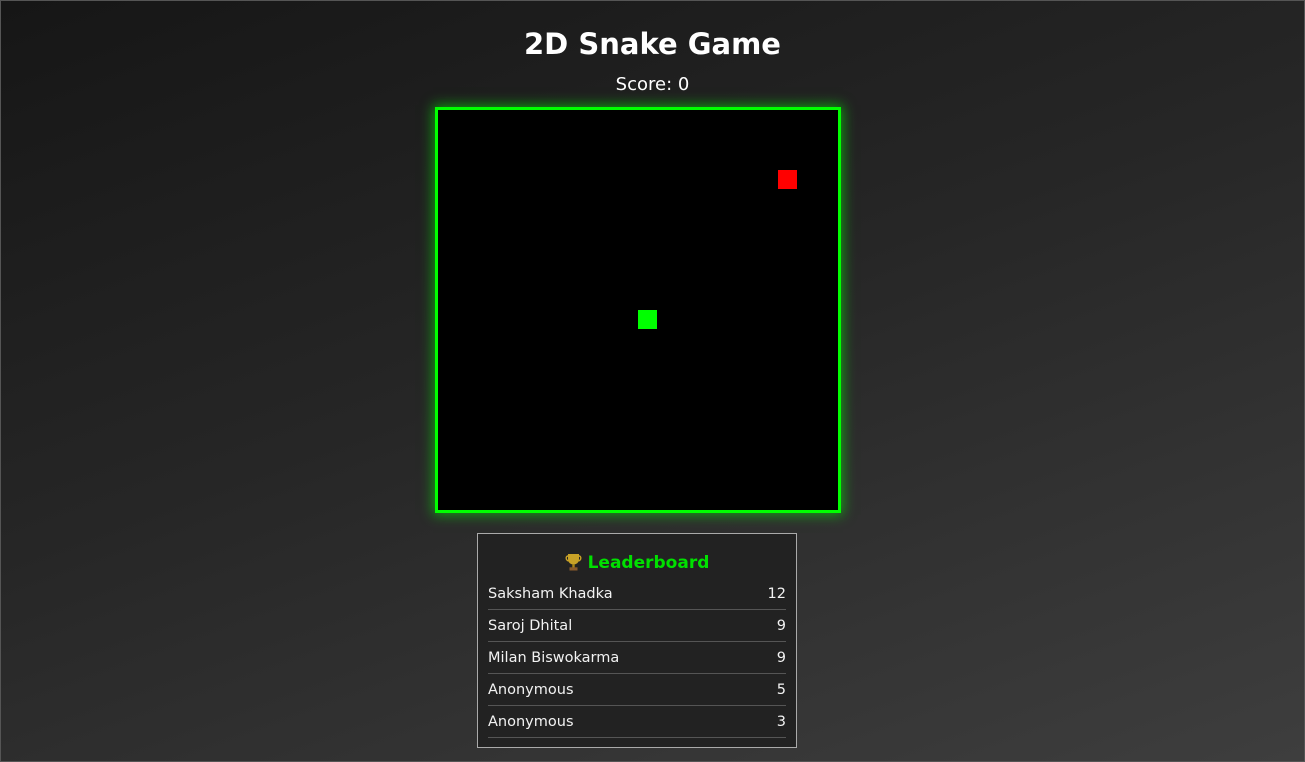  What do you see at coordinates (637, 722) in the screenshot?
I see `leaderboard-row: Anonymous 3` at bounding box center [637, 722].